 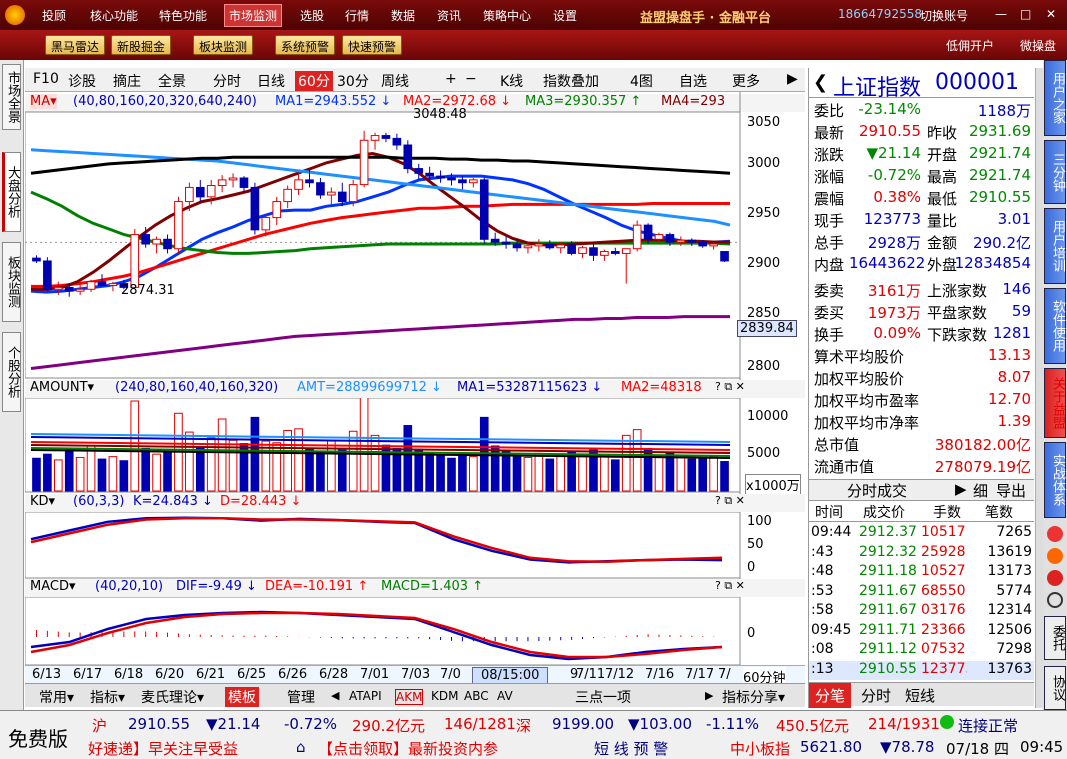 I want to click on four-charts-button: 4图, so click(x=641, y=81).